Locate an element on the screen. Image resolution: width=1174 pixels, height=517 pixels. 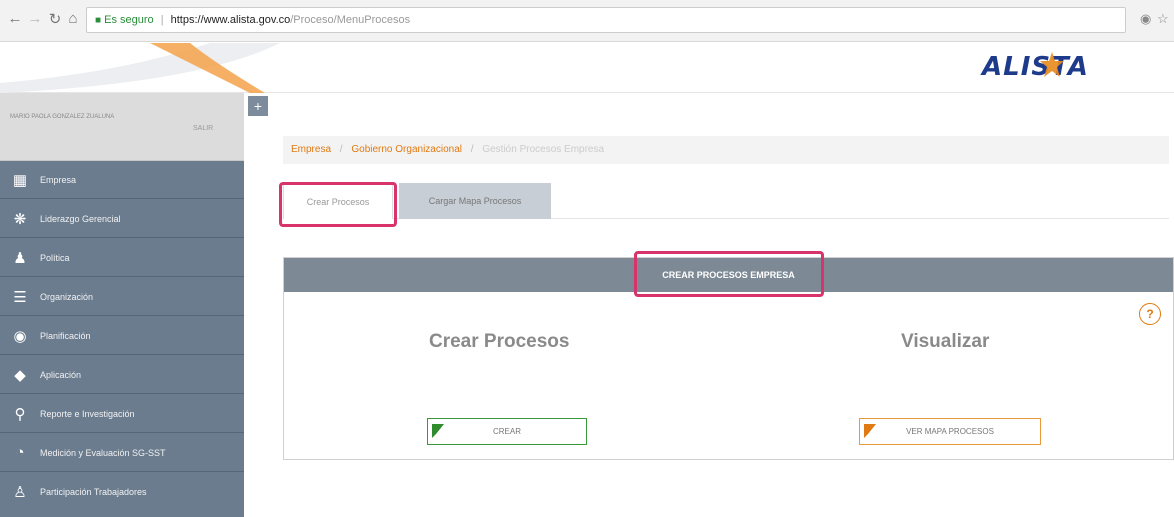
sidebar-item-participacion: ♙ Participación Trabajadores is located at coordinates (122, 492).